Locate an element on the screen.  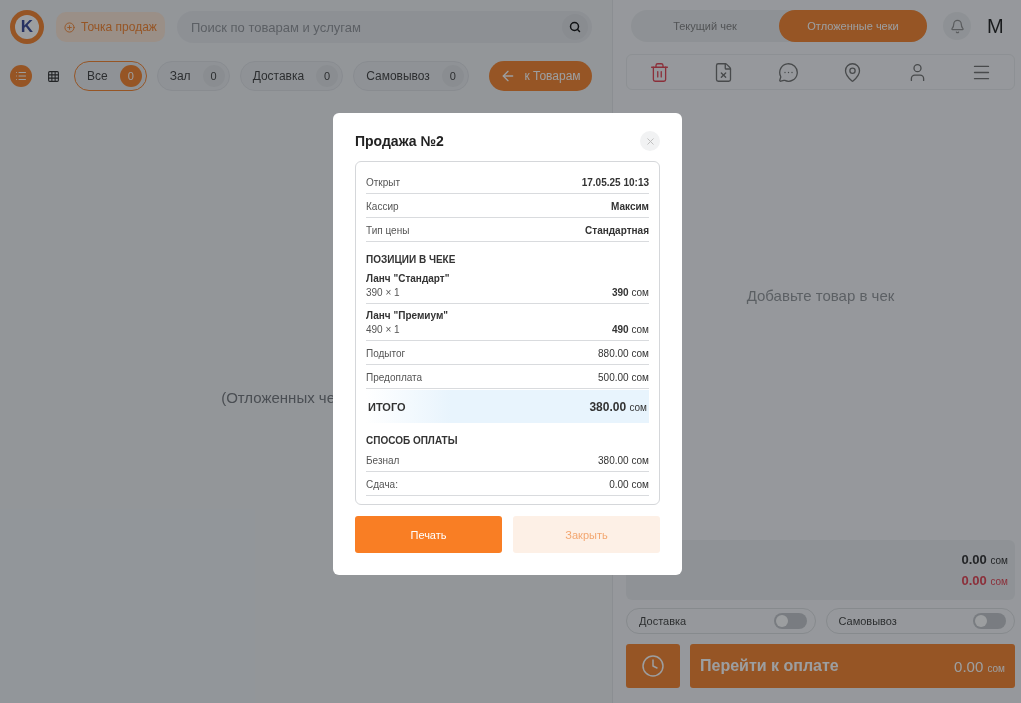
close-icon is located at coordinates (650, 141).